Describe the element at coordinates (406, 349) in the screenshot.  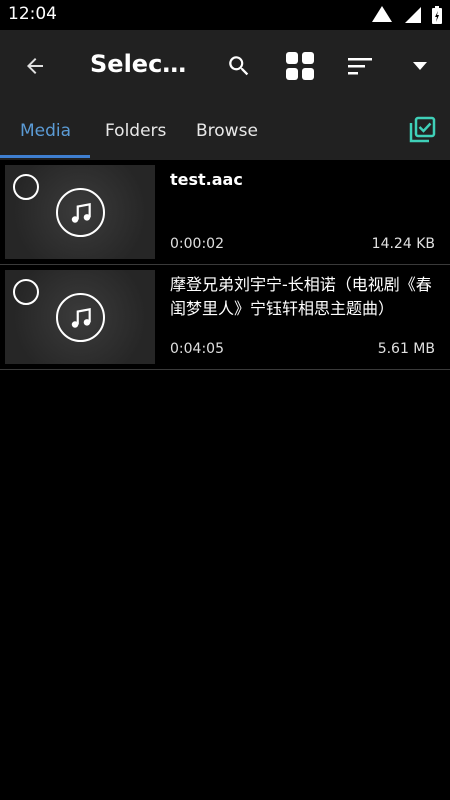
I see `item-size: 5.61 MB` at that location.